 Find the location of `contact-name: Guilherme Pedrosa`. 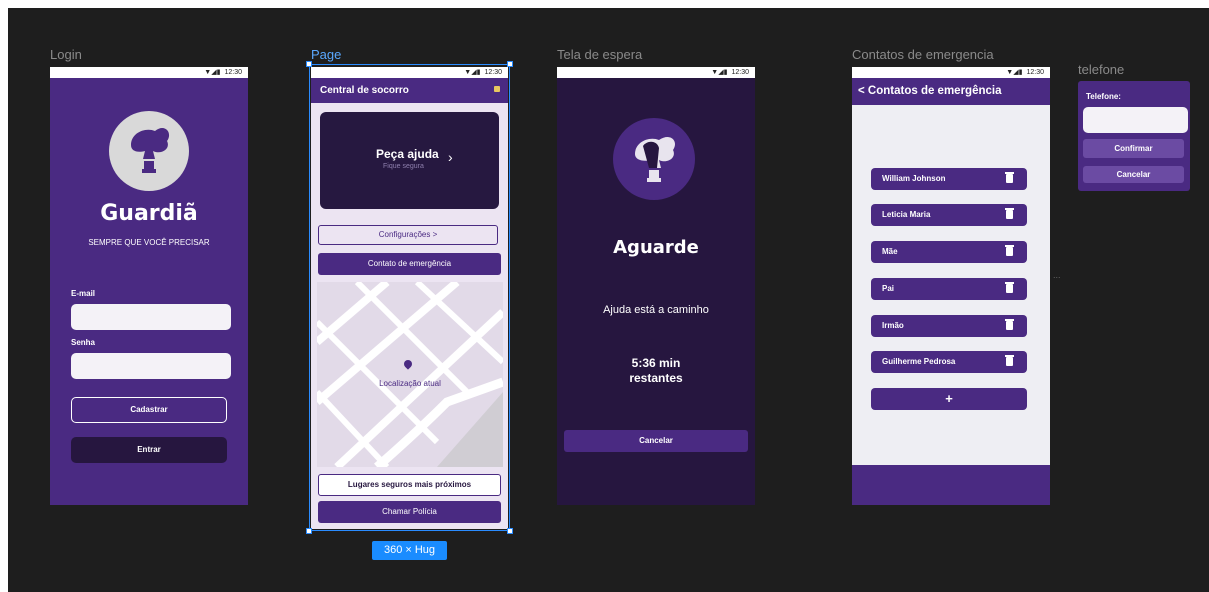

contact-name: Guilherme Pedrosa is located at coordinates (919, 361).